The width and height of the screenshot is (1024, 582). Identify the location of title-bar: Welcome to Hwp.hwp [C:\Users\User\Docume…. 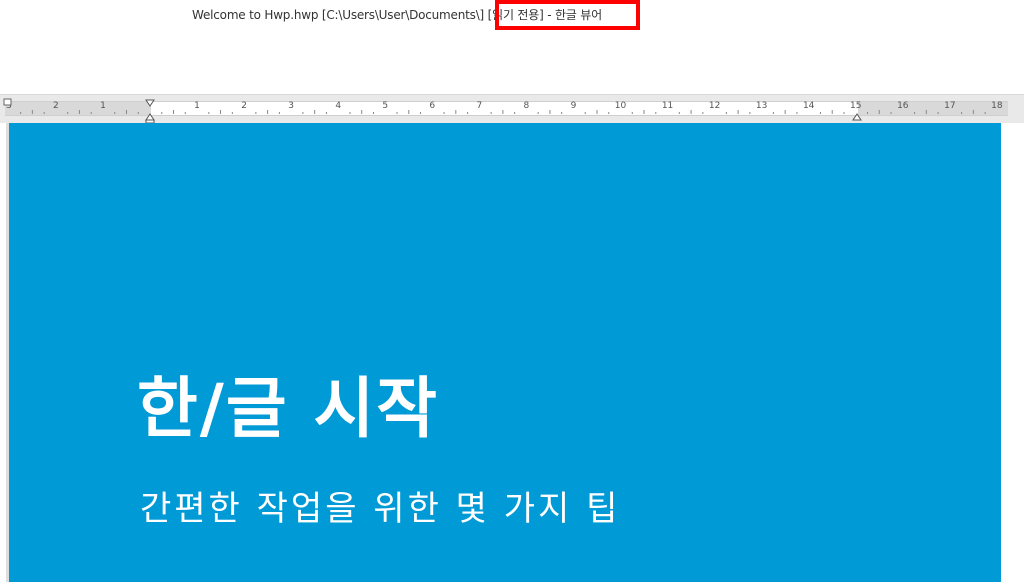
(512, 15).